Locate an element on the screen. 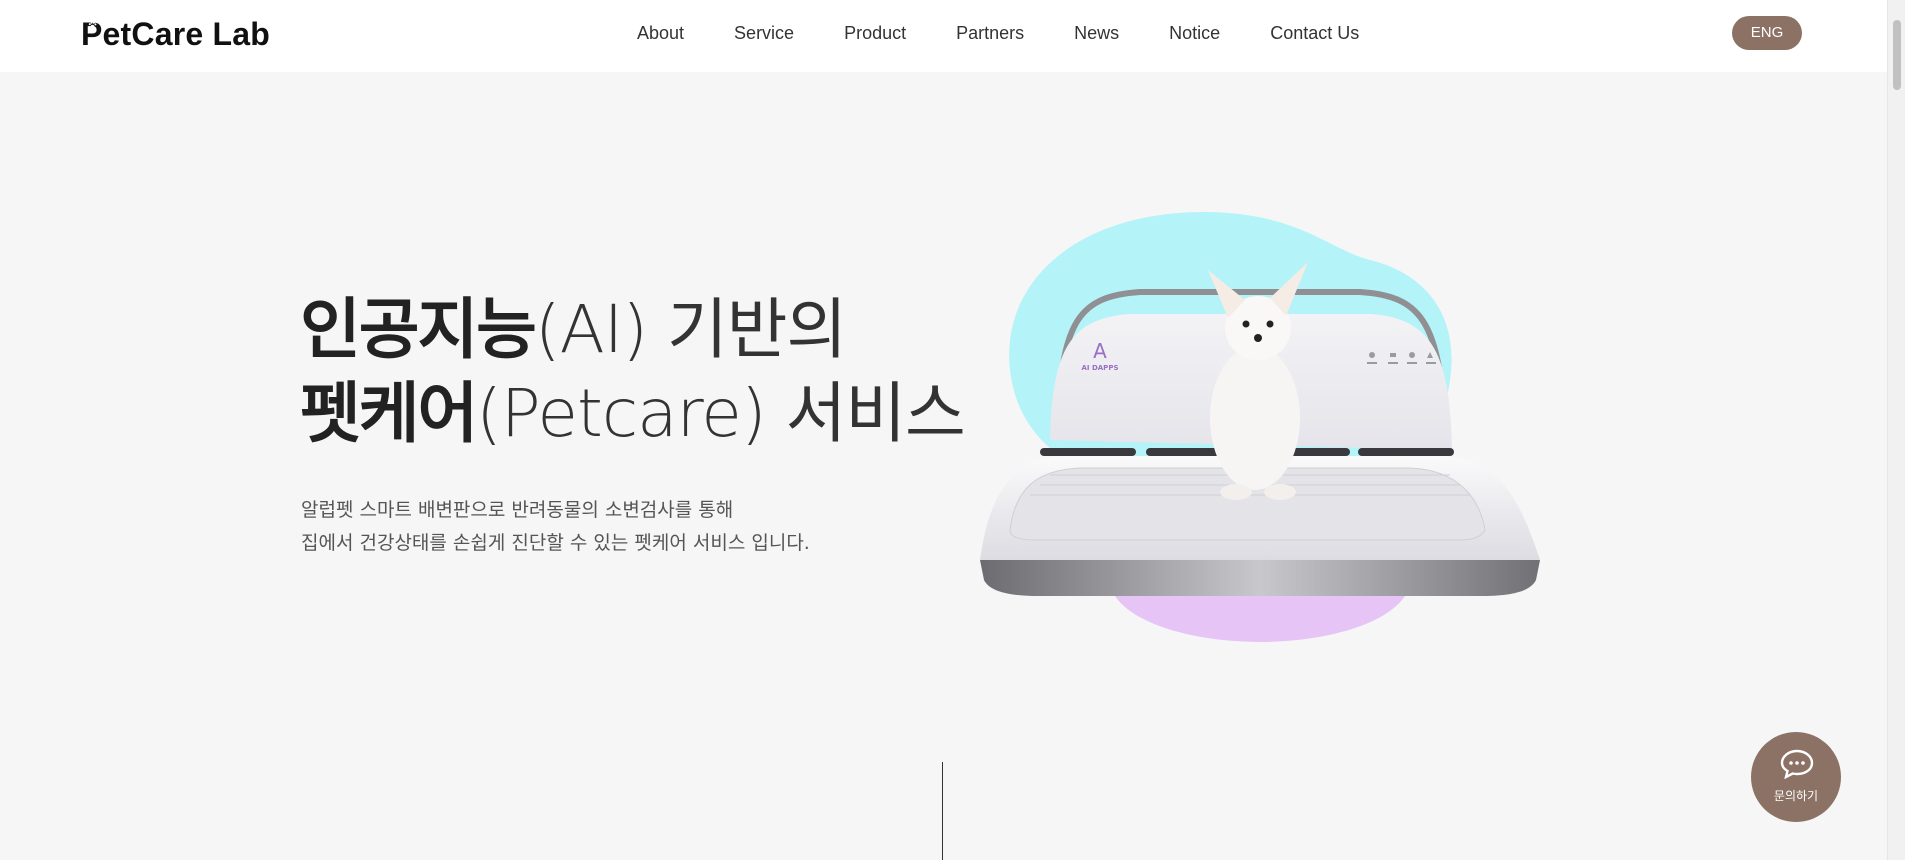  hero-title-line-2: 펫케어(Petcare) 서비스 is located at coordinates (633, 414).